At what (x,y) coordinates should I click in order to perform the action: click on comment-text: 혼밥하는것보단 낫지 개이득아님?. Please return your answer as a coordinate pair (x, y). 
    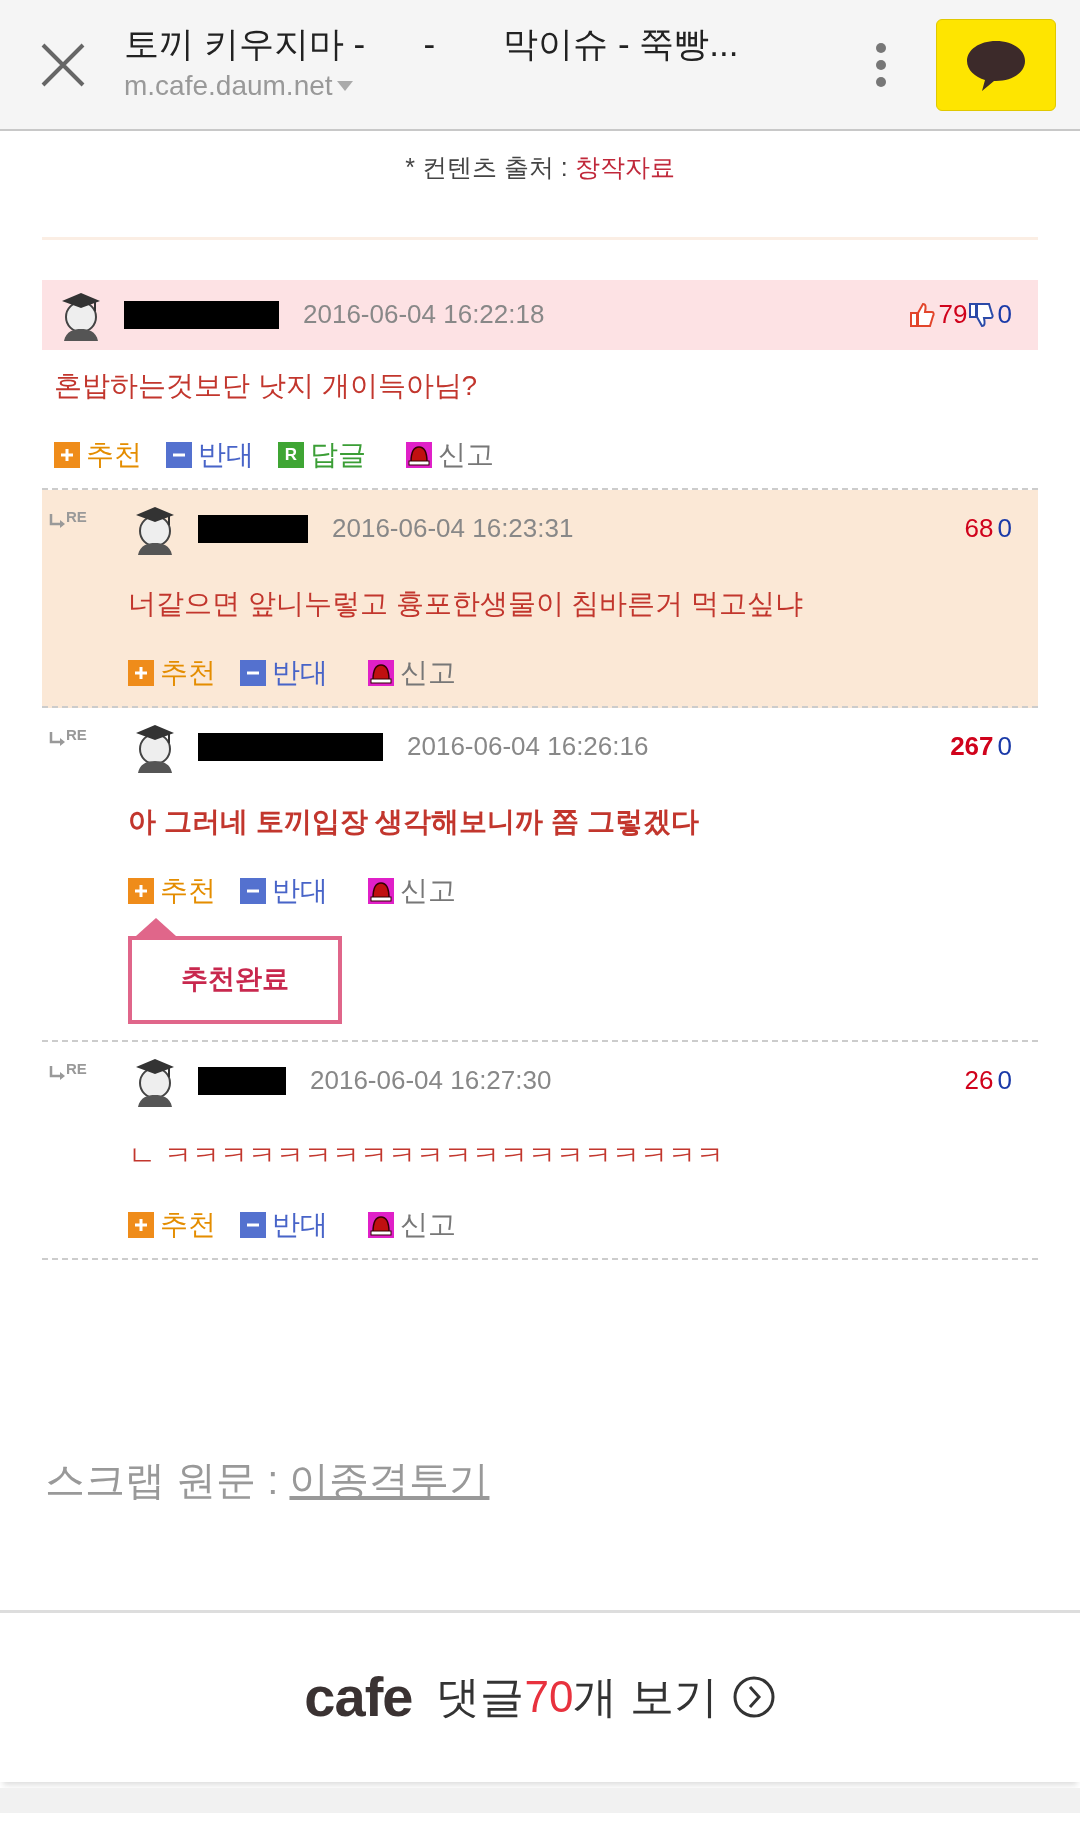
    Looking at the image, I should click on (266, 385).